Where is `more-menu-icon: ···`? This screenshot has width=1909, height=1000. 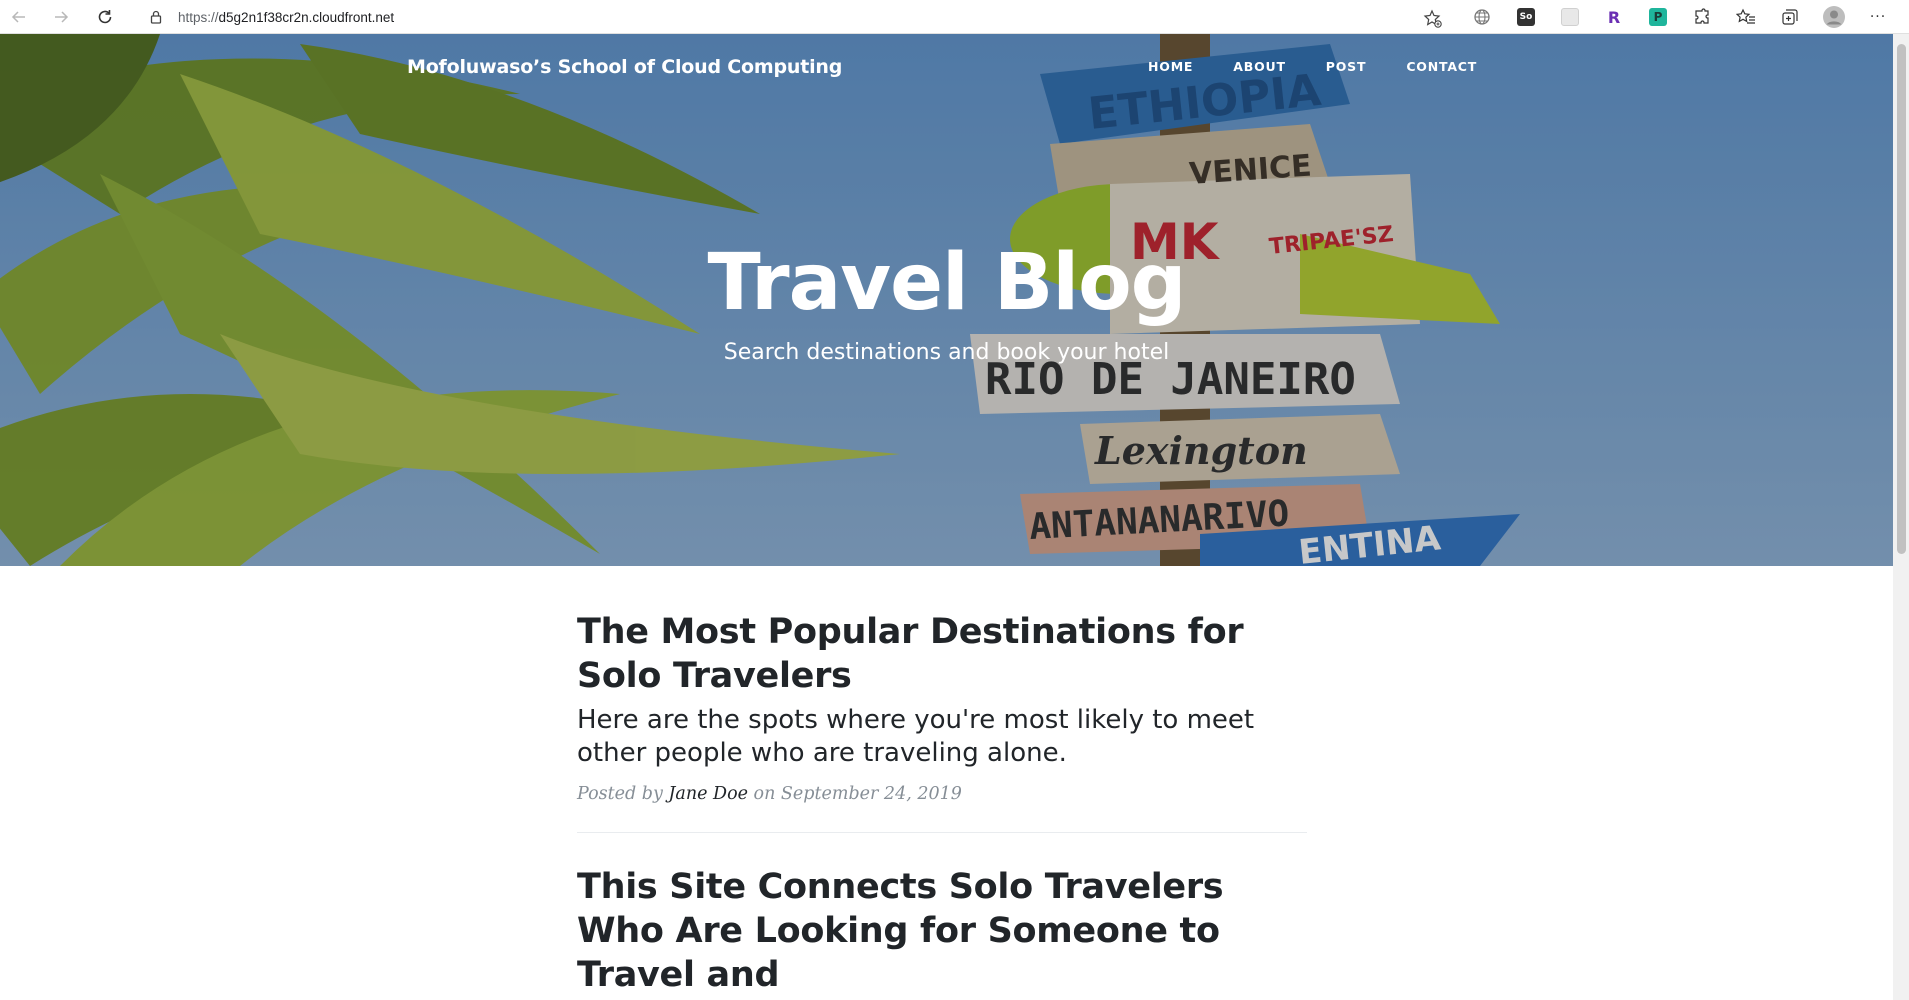
more-menu-icon: ··· is located at coordinates (1878, 17).